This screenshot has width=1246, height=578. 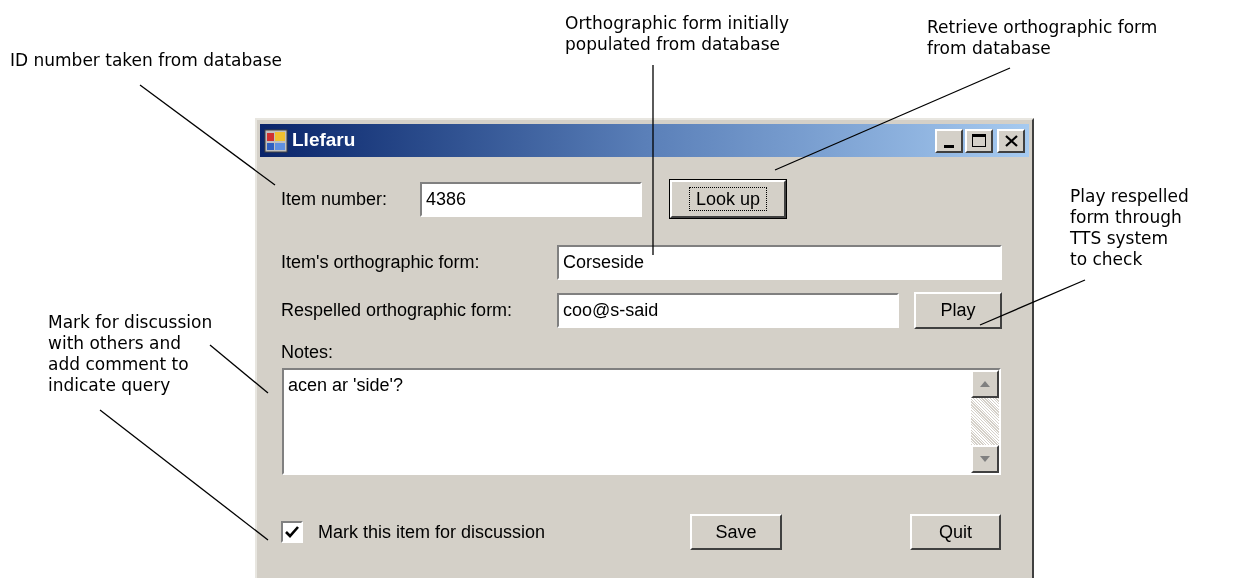 I want to click on field-label: Notes:, so click(x=308, y=352).